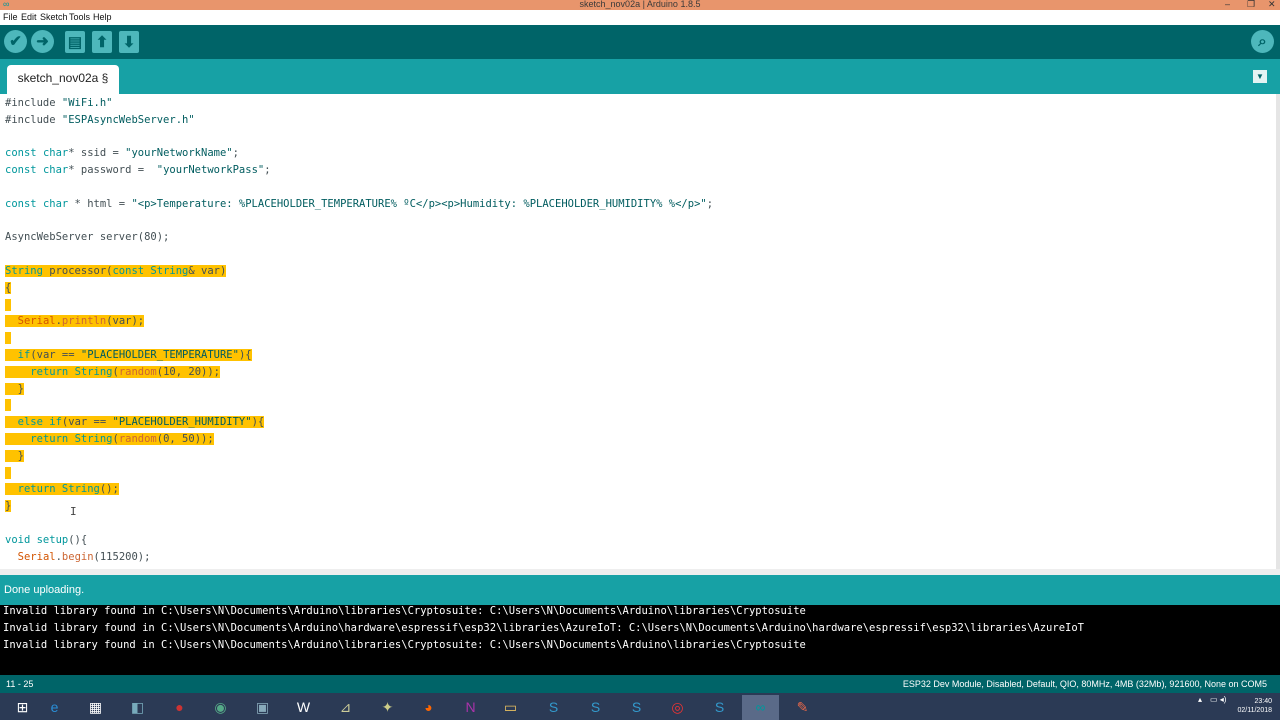 This screenshot has width=1280, height=720. What do you see at coordinates (220, 707) in the screenshot?
I see `taskbar-app-icon: ◉` at bounding box center [220, 707].